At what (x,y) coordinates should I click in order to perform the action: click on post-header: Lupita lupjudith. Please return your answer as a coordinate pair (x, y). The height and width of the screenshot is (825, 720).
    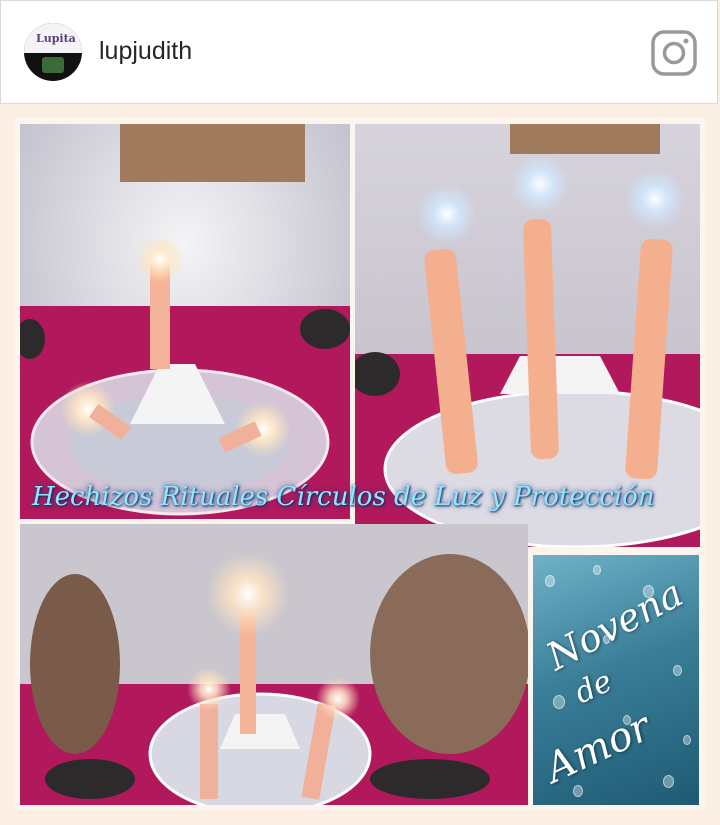
    Looking at the image, I should click on (359, 52).